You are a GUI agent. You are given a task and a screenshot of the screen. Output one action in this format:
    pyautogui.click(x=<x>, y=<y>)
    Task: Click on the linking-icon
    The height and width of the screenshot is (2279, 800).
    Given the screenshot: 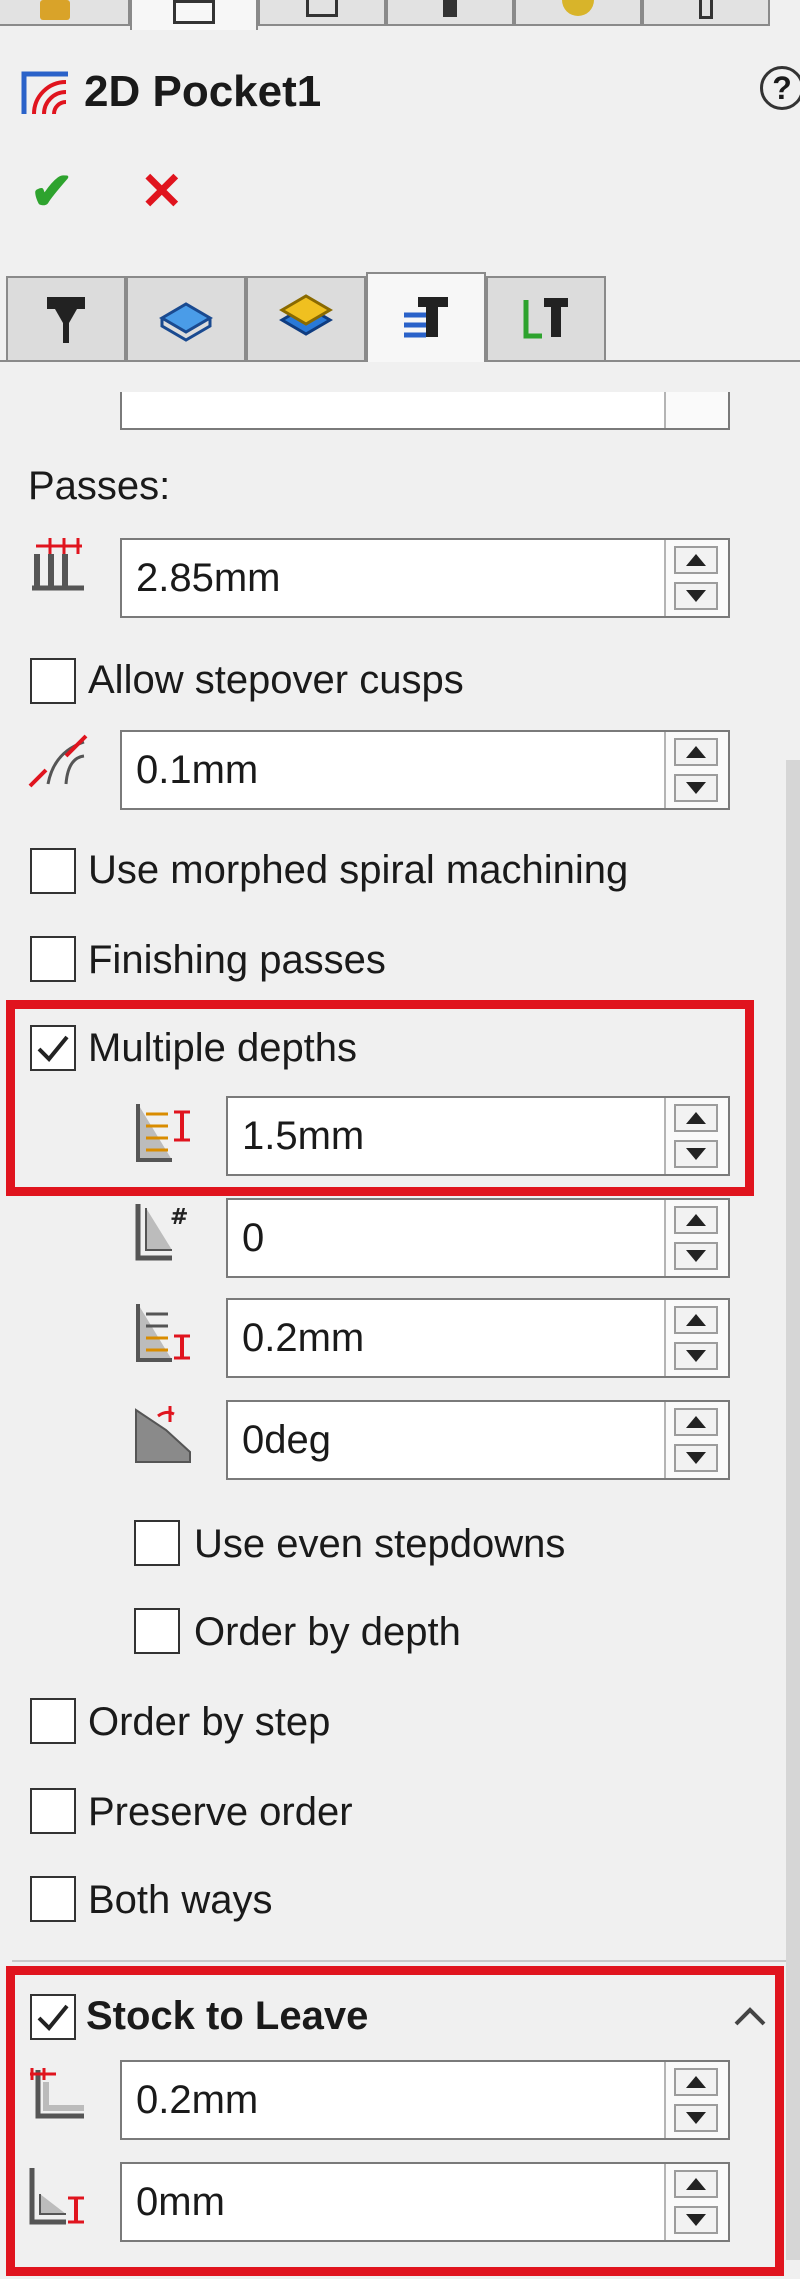 What is the action you would take?
    pyautogui.click(x=545, y=318)
    